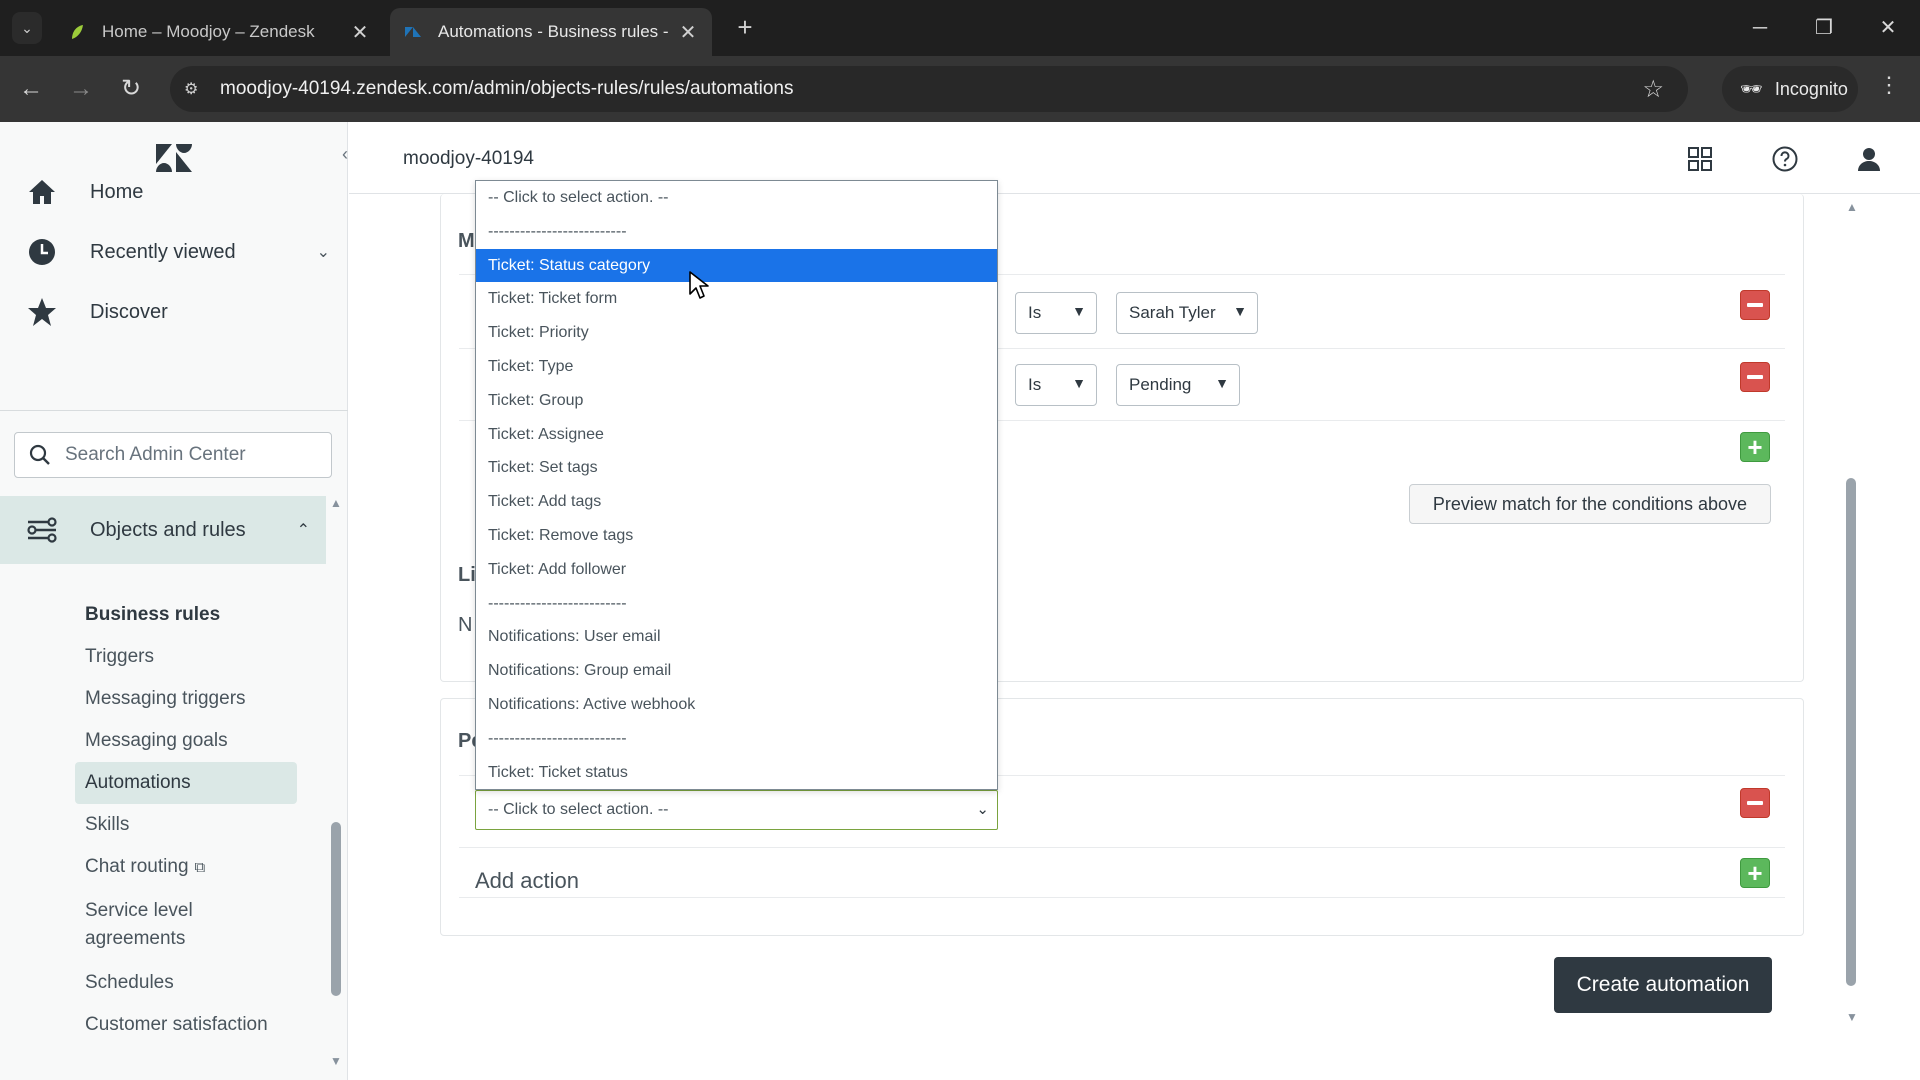 The image size is (1920, 1080). Describe the element at coordinates (200, 867) in the screenshot. I see `external-link-icon: ⧉` at that location.